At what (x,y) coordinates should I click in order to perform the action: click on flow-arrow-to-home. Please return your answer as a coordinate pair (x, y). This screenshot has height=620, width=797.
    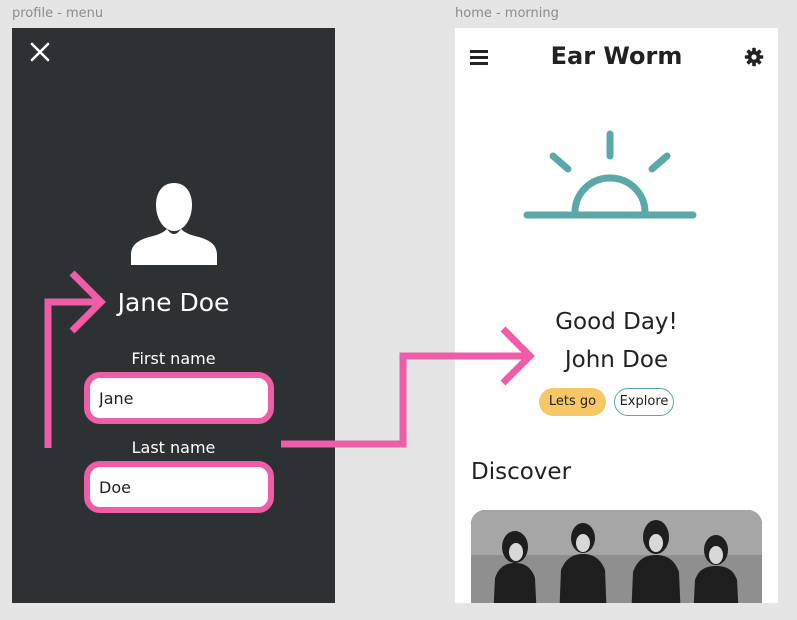
    Looking at the image, I should click on (404, 400).